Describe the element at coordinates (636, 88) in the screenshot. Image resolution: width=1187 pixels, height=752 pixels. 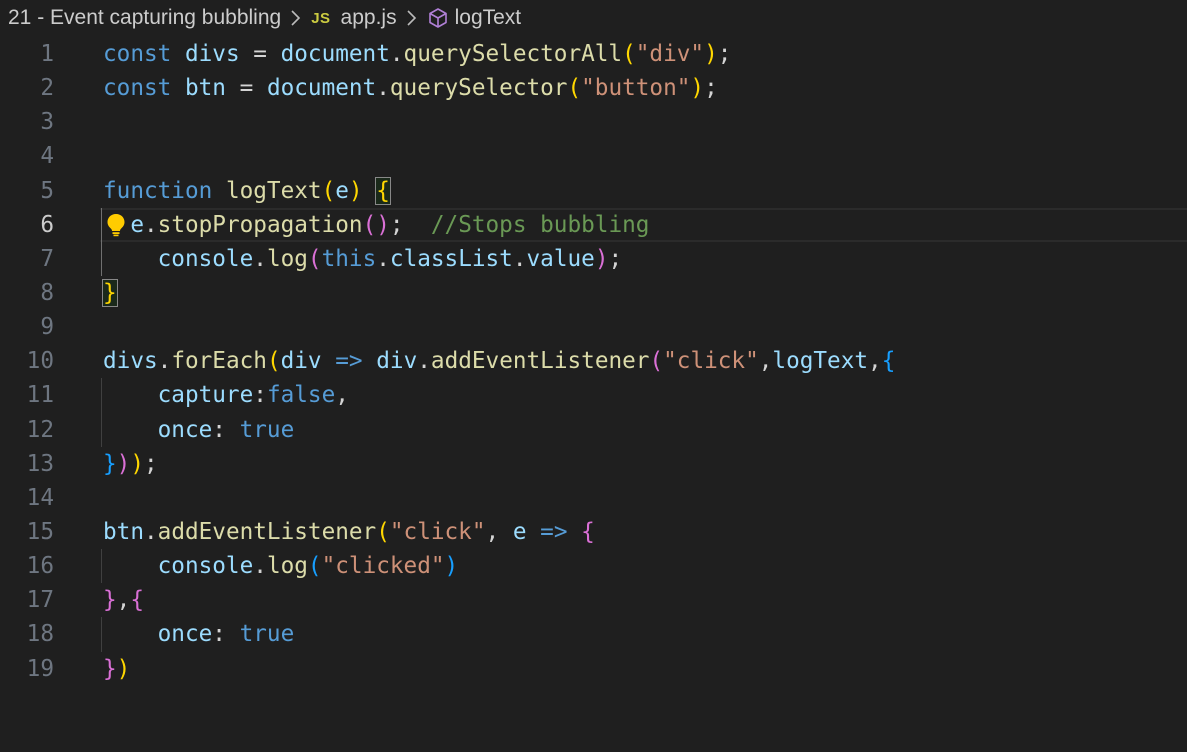
I see `code-token: "button"` at that location.